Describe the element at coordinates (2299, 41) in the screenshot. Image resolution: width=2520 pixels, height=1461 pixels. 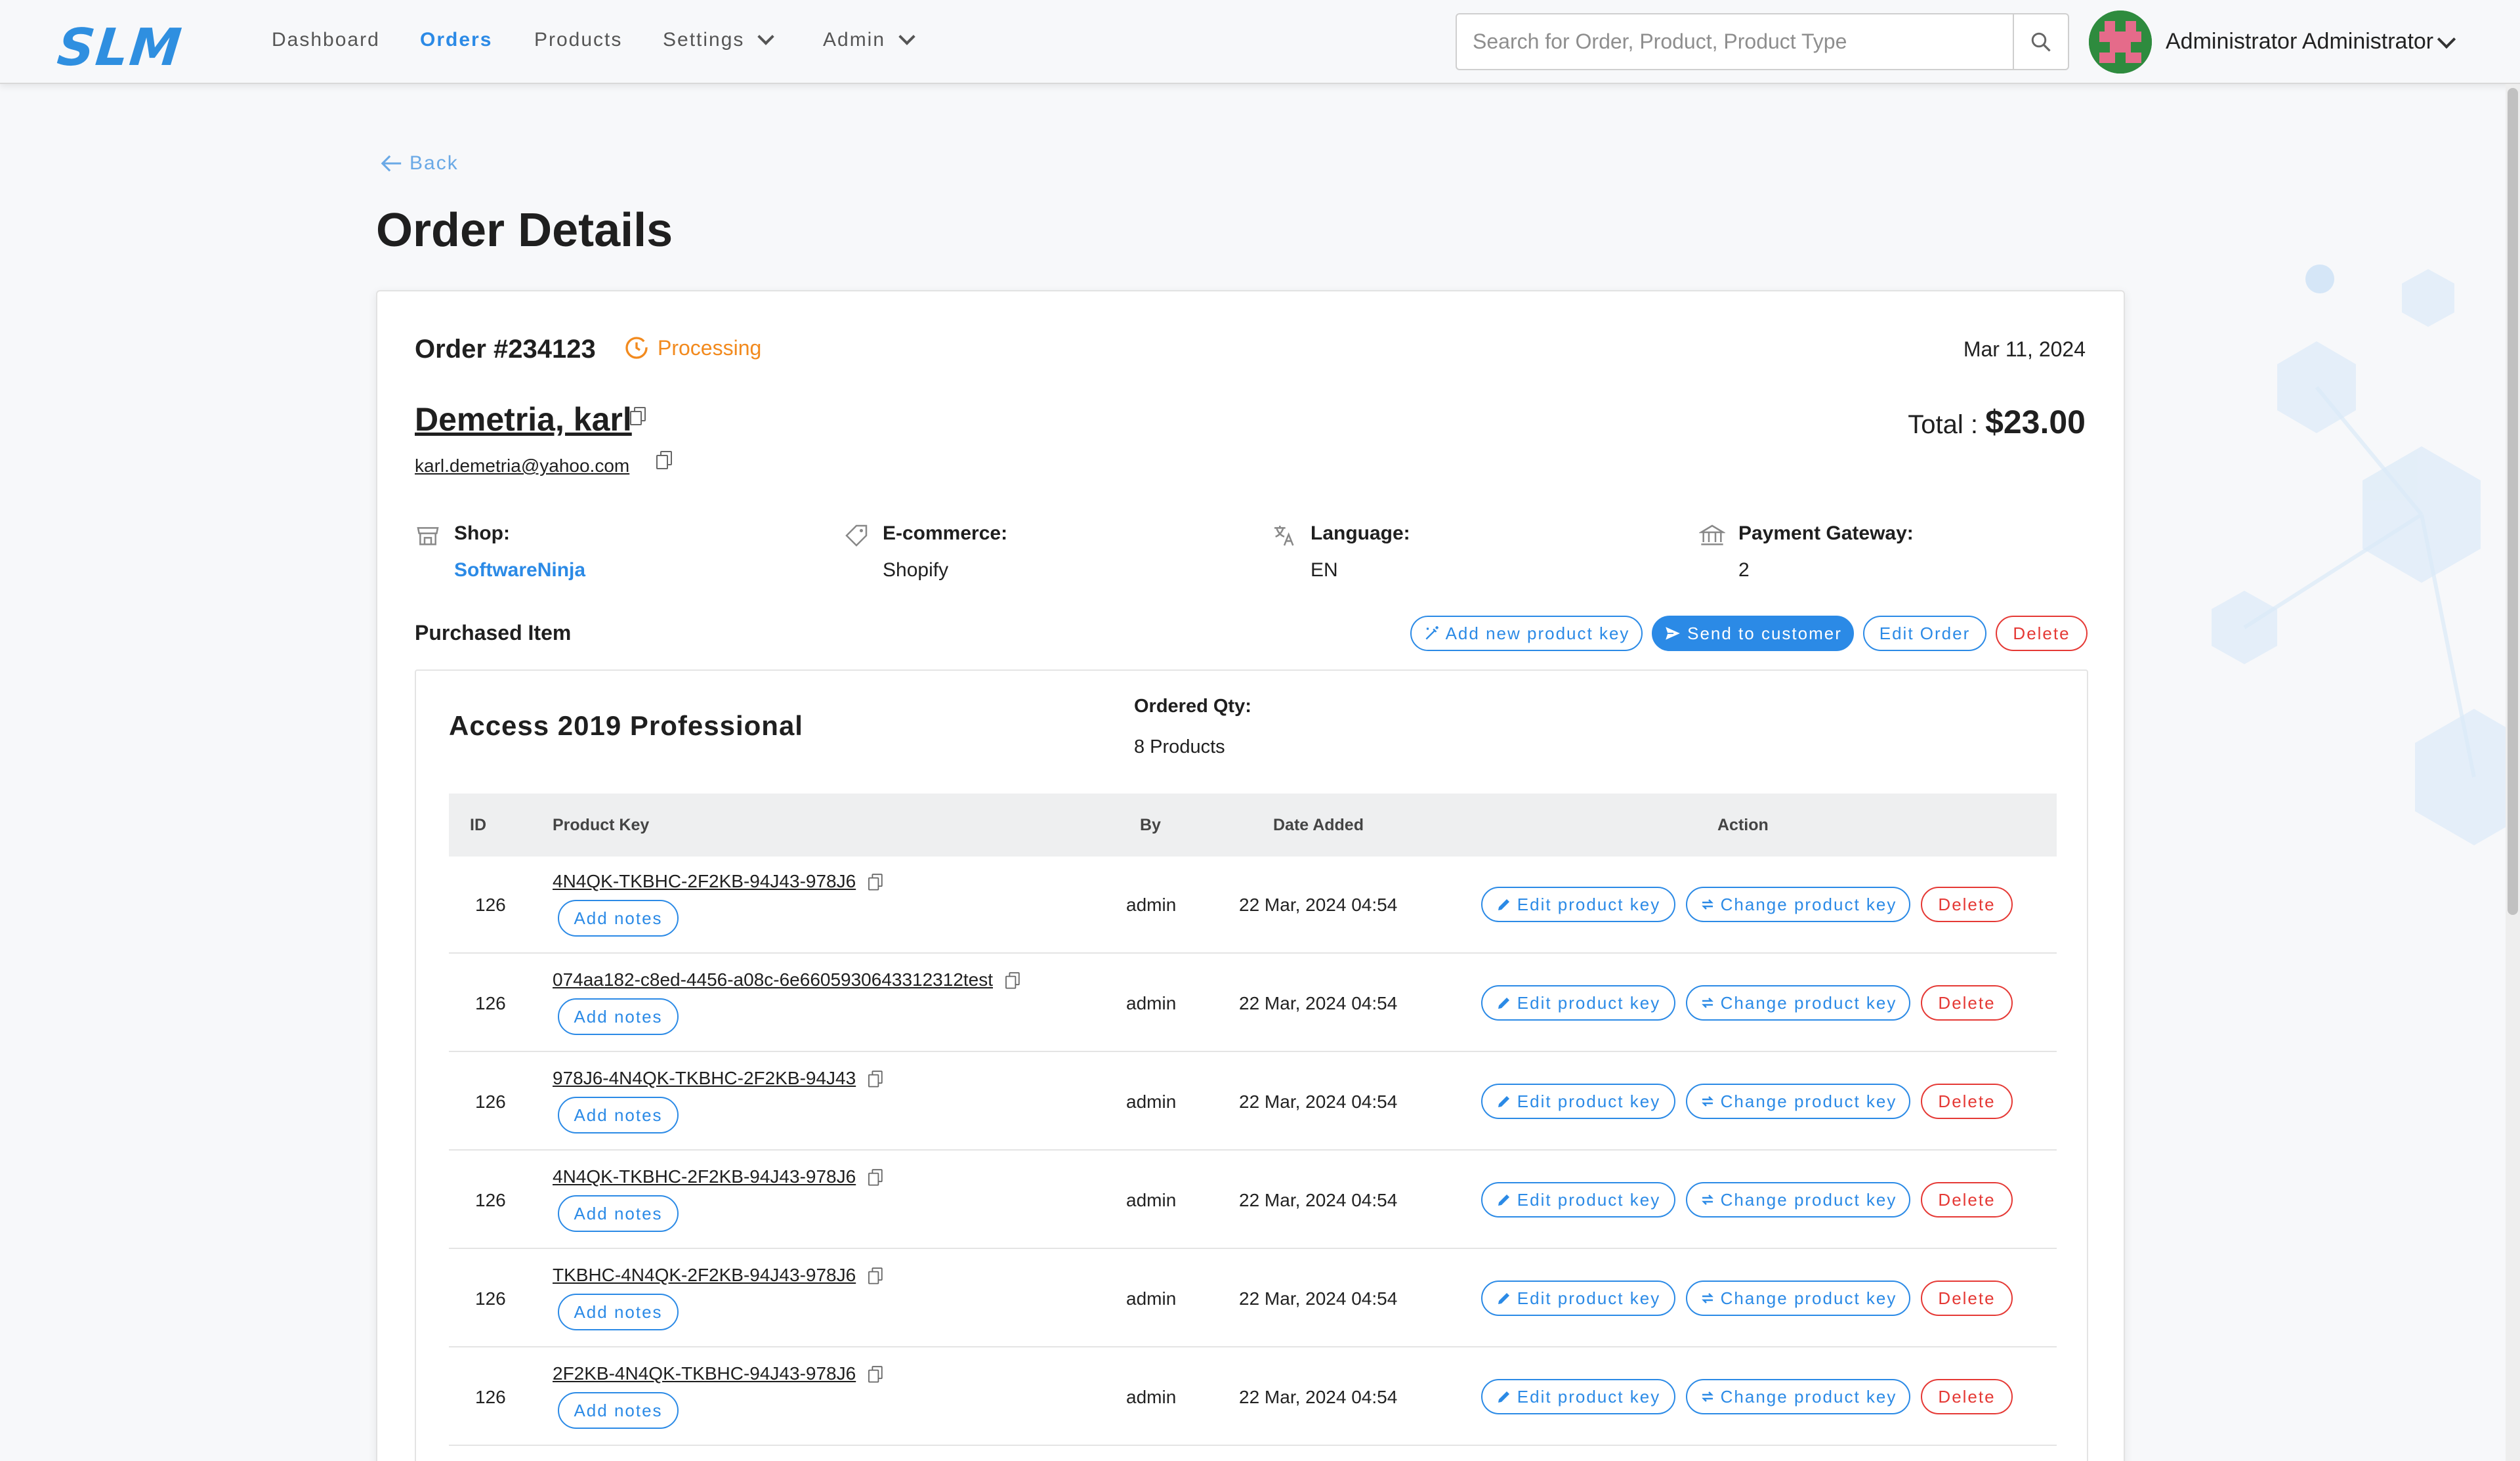
I see `user-name: Administrator Administrator` at that location.